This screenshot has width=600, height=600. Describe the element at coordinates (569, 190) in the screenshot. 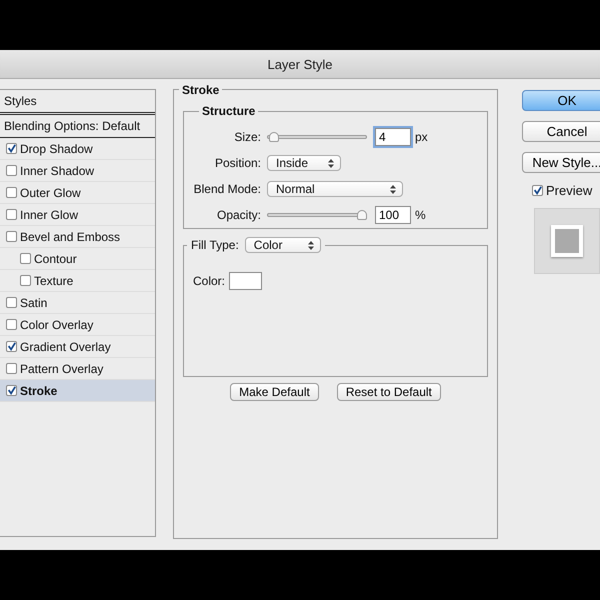

I see `preview-label: Preview` at that location.